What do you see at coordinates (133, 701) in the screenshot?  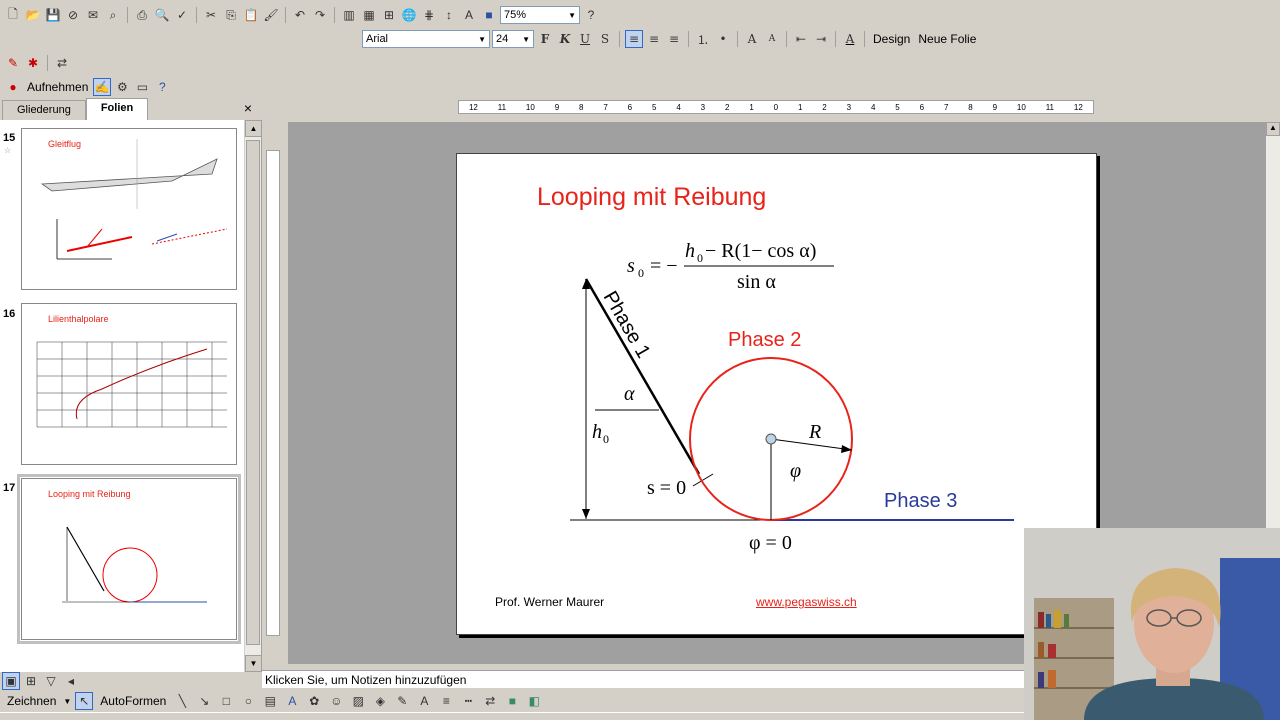 I see `autoshapes-menu-button: AutoFormen` at bounding box center [133, 701].